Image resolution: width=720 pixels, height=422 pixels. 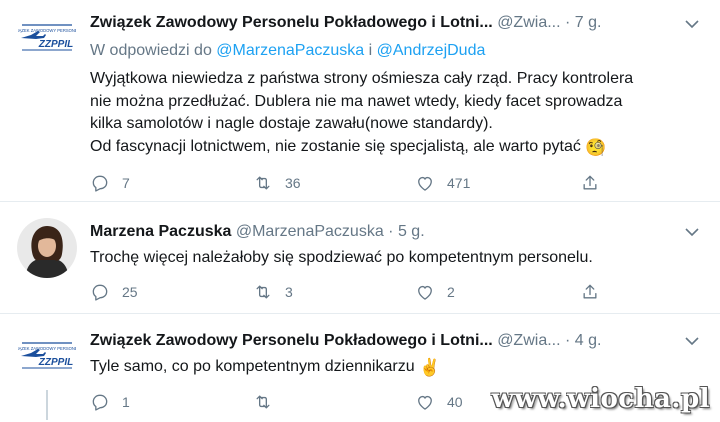 What do you see at coordinates (411, 231) in the screenshot?
I see `timestamp: 5 g.` at bounding box center [411, 231].